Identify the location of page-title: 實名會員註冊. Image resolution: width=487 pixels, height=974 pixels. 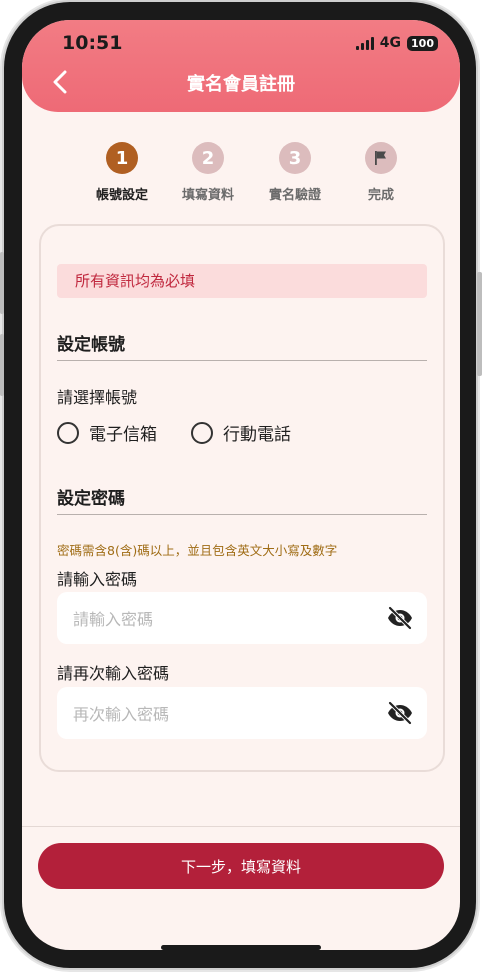
(241, 84).